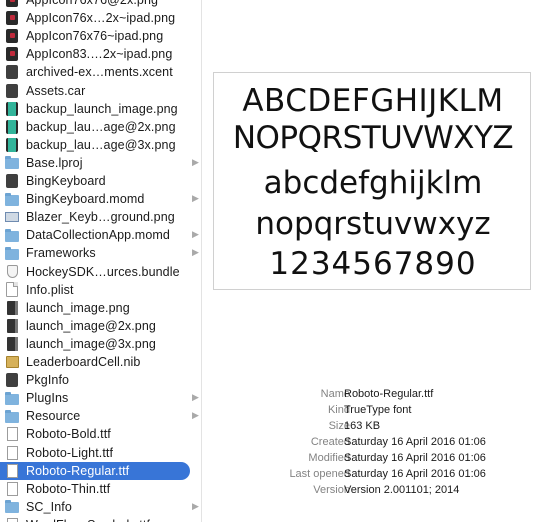 The width and height of the screenshot is (538, 522). What do you see at coordinates (373, 426) in the screenshot?
I see `info-row: Size 163 KB` at bounding box center [373, 426].